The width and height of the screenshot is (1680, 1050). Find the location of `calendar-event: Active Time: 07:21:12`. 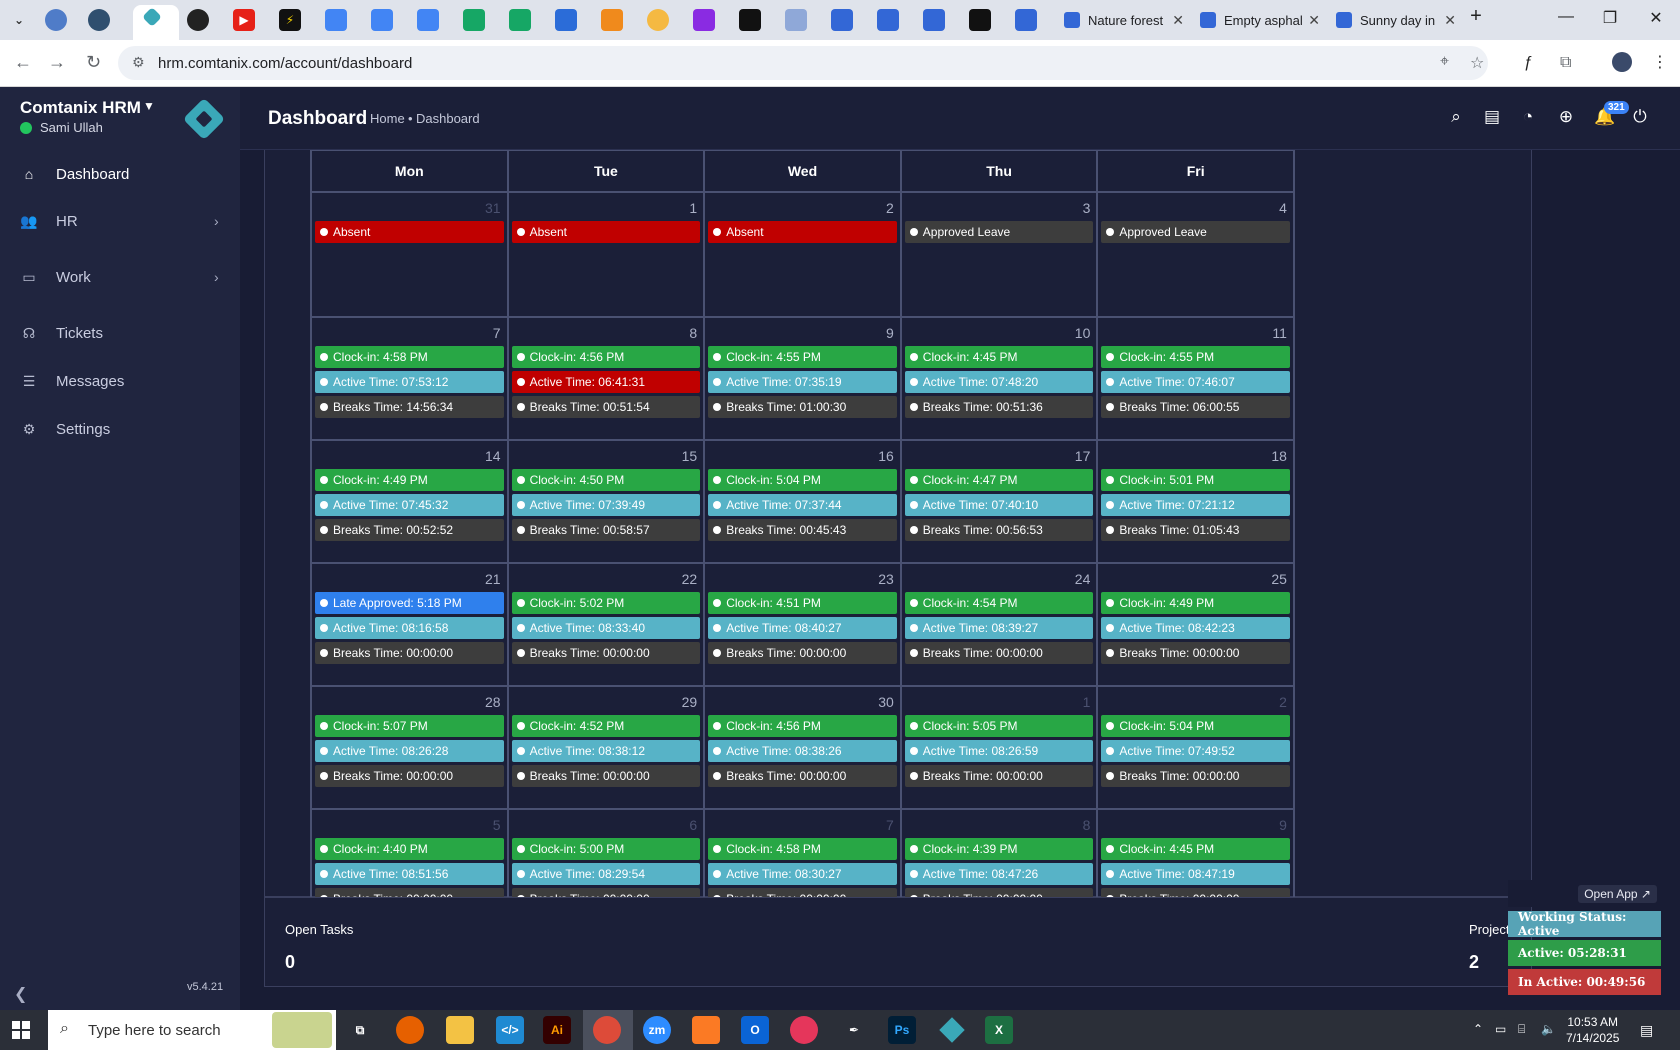

calendar-event: Active Time: 07:21:12 is located at coordinates (1195, 505).